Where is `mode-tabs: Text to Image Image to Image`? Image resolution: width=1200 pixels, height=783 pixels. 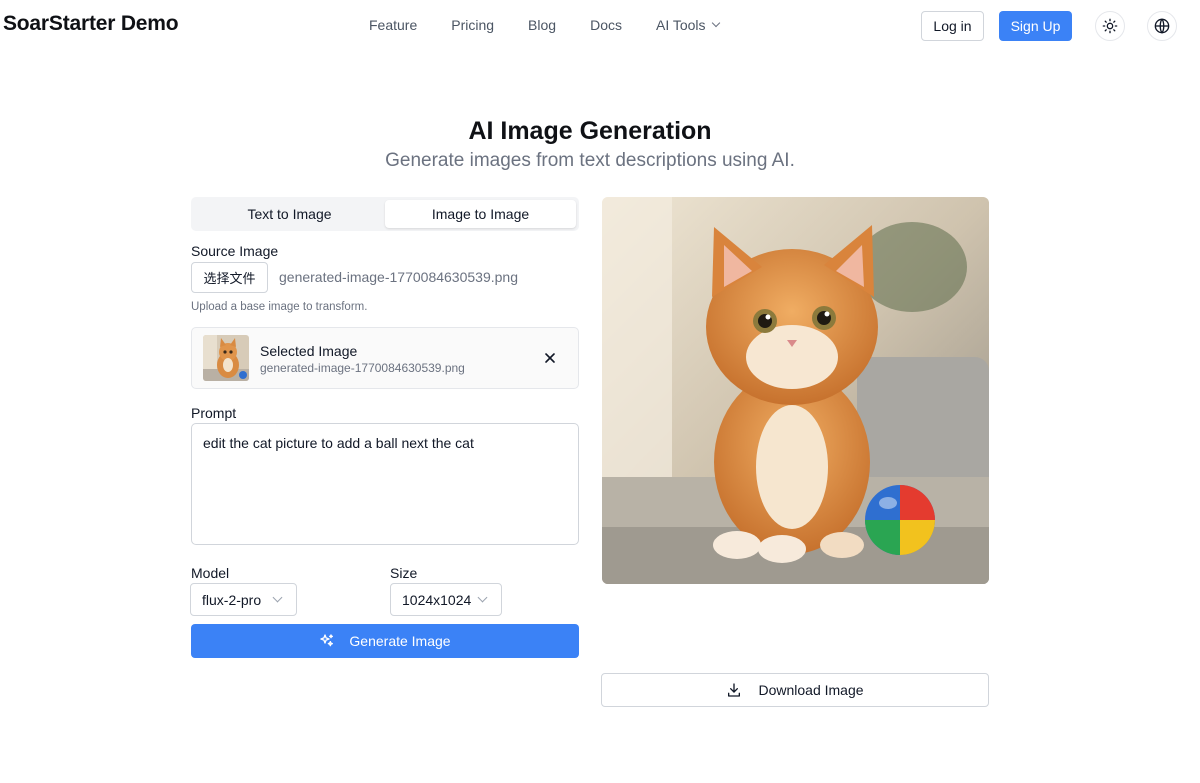
mode-tabs: Text to Image Image to Image is located at coordinates (385, 214).